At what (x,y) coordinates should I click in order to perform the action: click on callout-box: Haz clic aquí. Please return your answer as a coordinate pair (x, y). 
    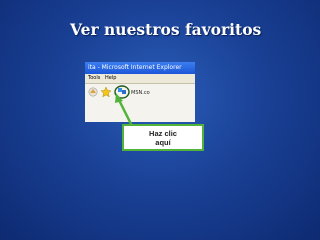
    Looking at the image, I should click on (163, 137).